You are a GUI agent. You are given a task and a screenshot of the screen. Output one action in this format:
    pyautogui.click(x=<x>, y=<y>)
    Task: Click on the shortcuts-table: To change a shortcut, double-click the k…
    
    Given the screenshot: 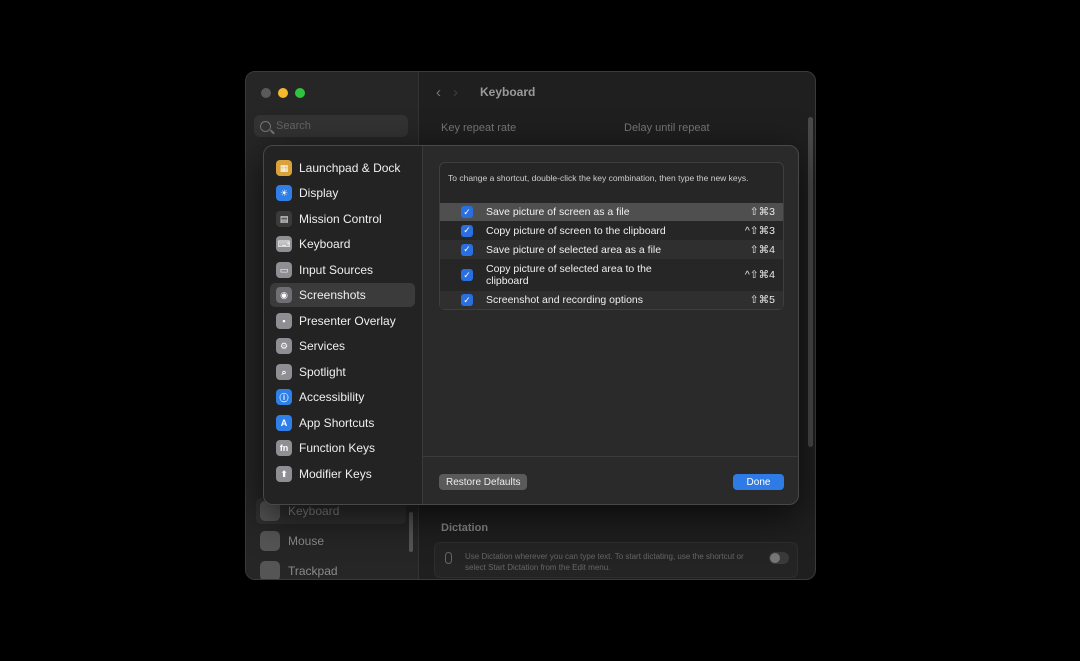 What is the action you would take?
    pyautogui.click(x=611, y=236)
    